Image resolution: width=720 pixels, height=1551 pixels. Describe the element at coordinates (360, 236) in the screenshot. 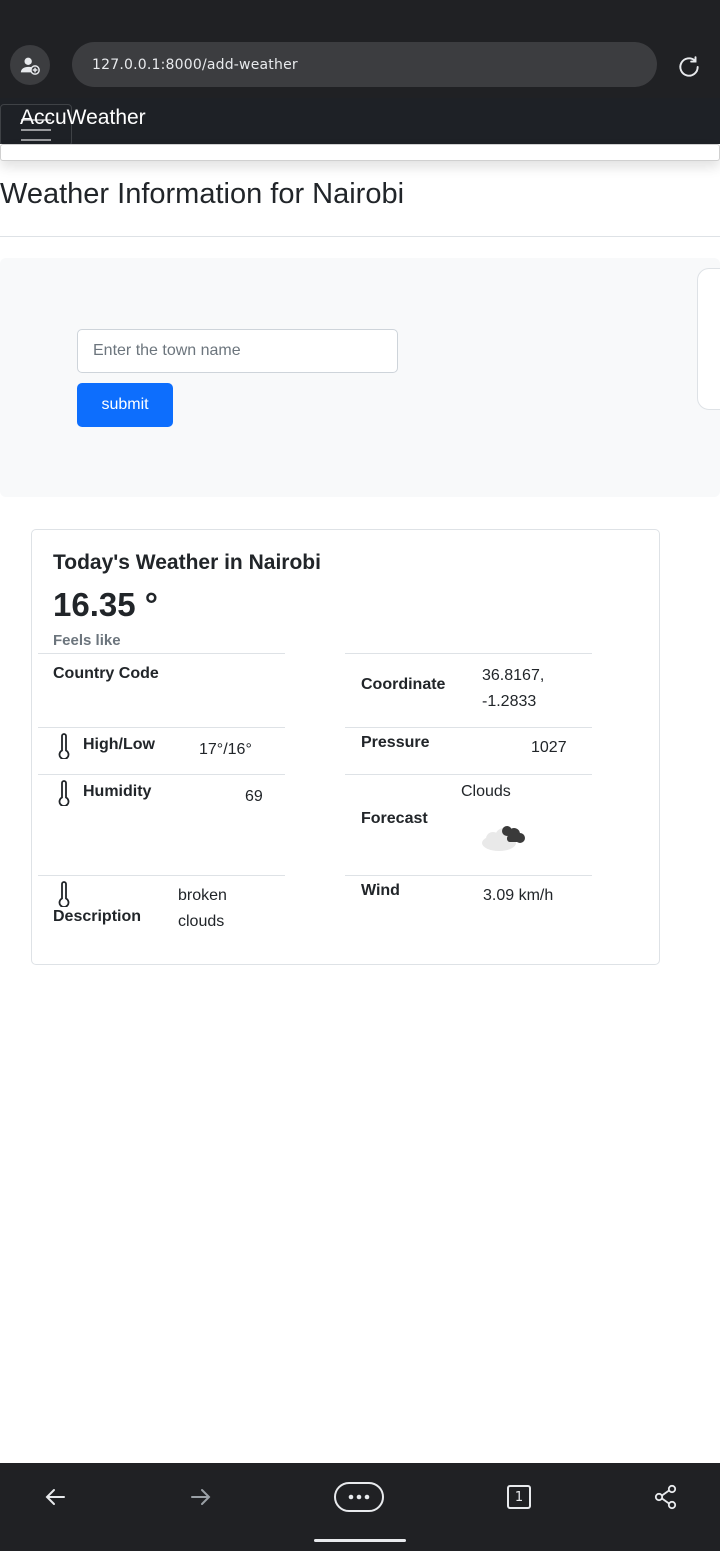

I see `divider` at that location.